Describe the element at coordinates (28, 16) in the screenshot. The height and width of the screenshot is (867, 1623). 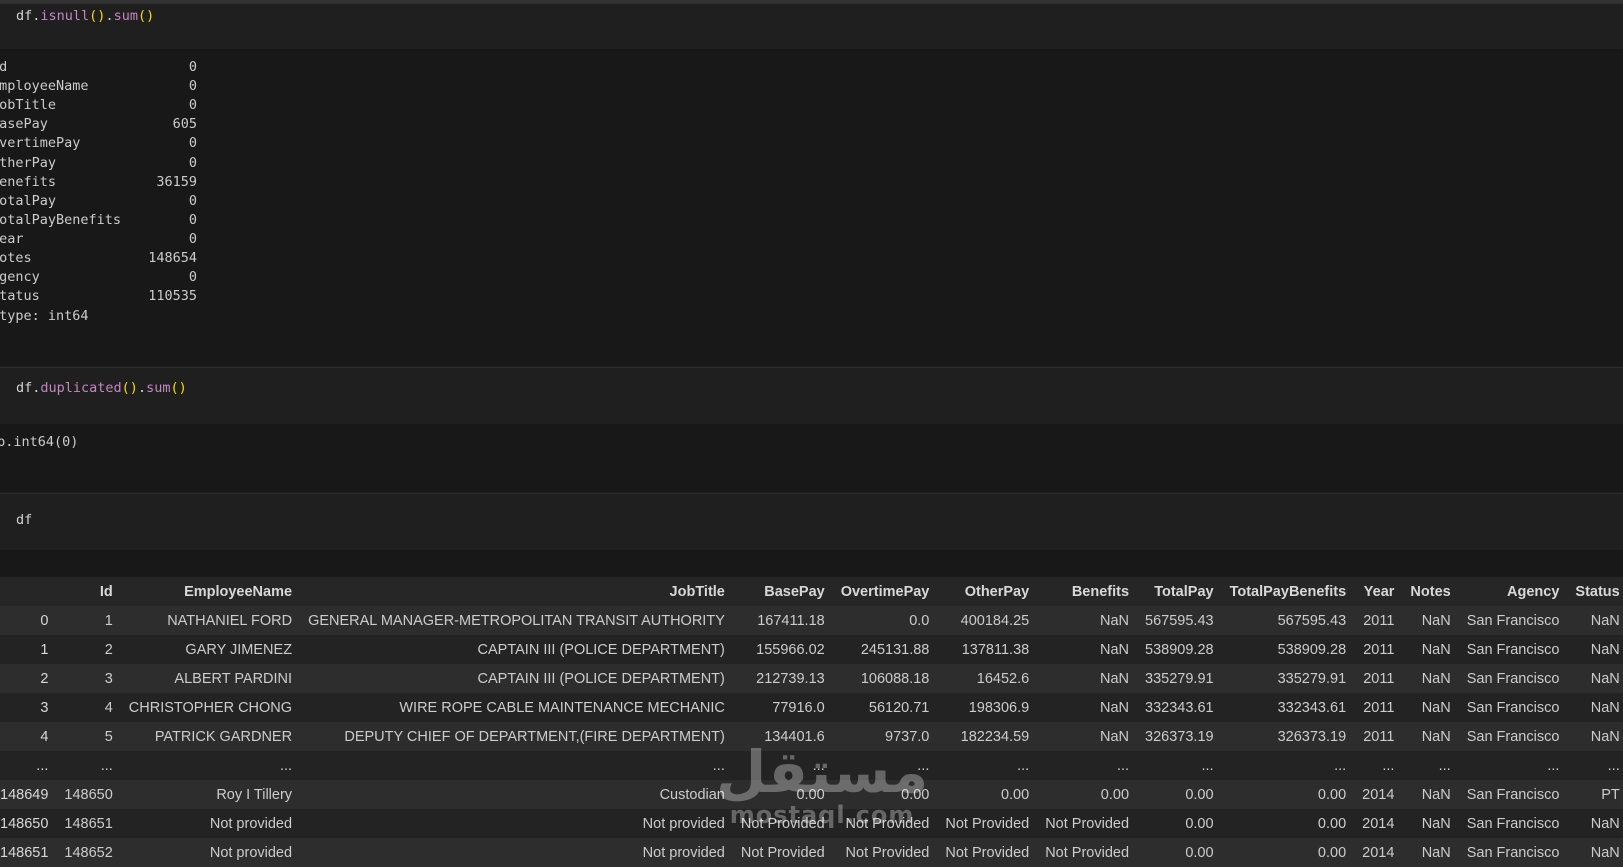
I see `code-token: df.` at that location.